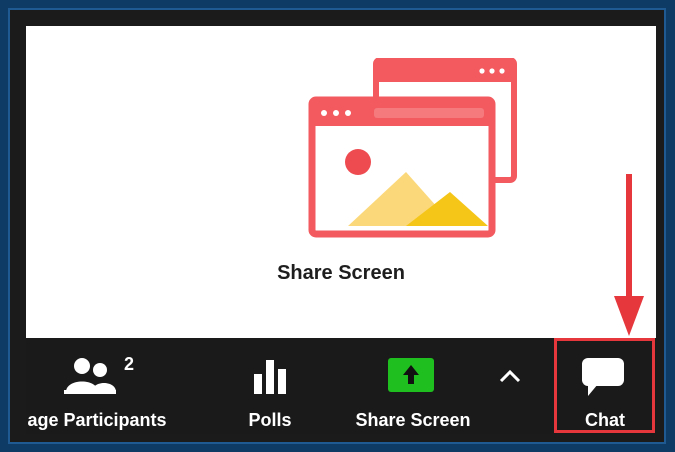  What do you see at coordinates (510, 386) in the screenshot?
I see `share-screen-options-button` at bounding box center [510, 386].